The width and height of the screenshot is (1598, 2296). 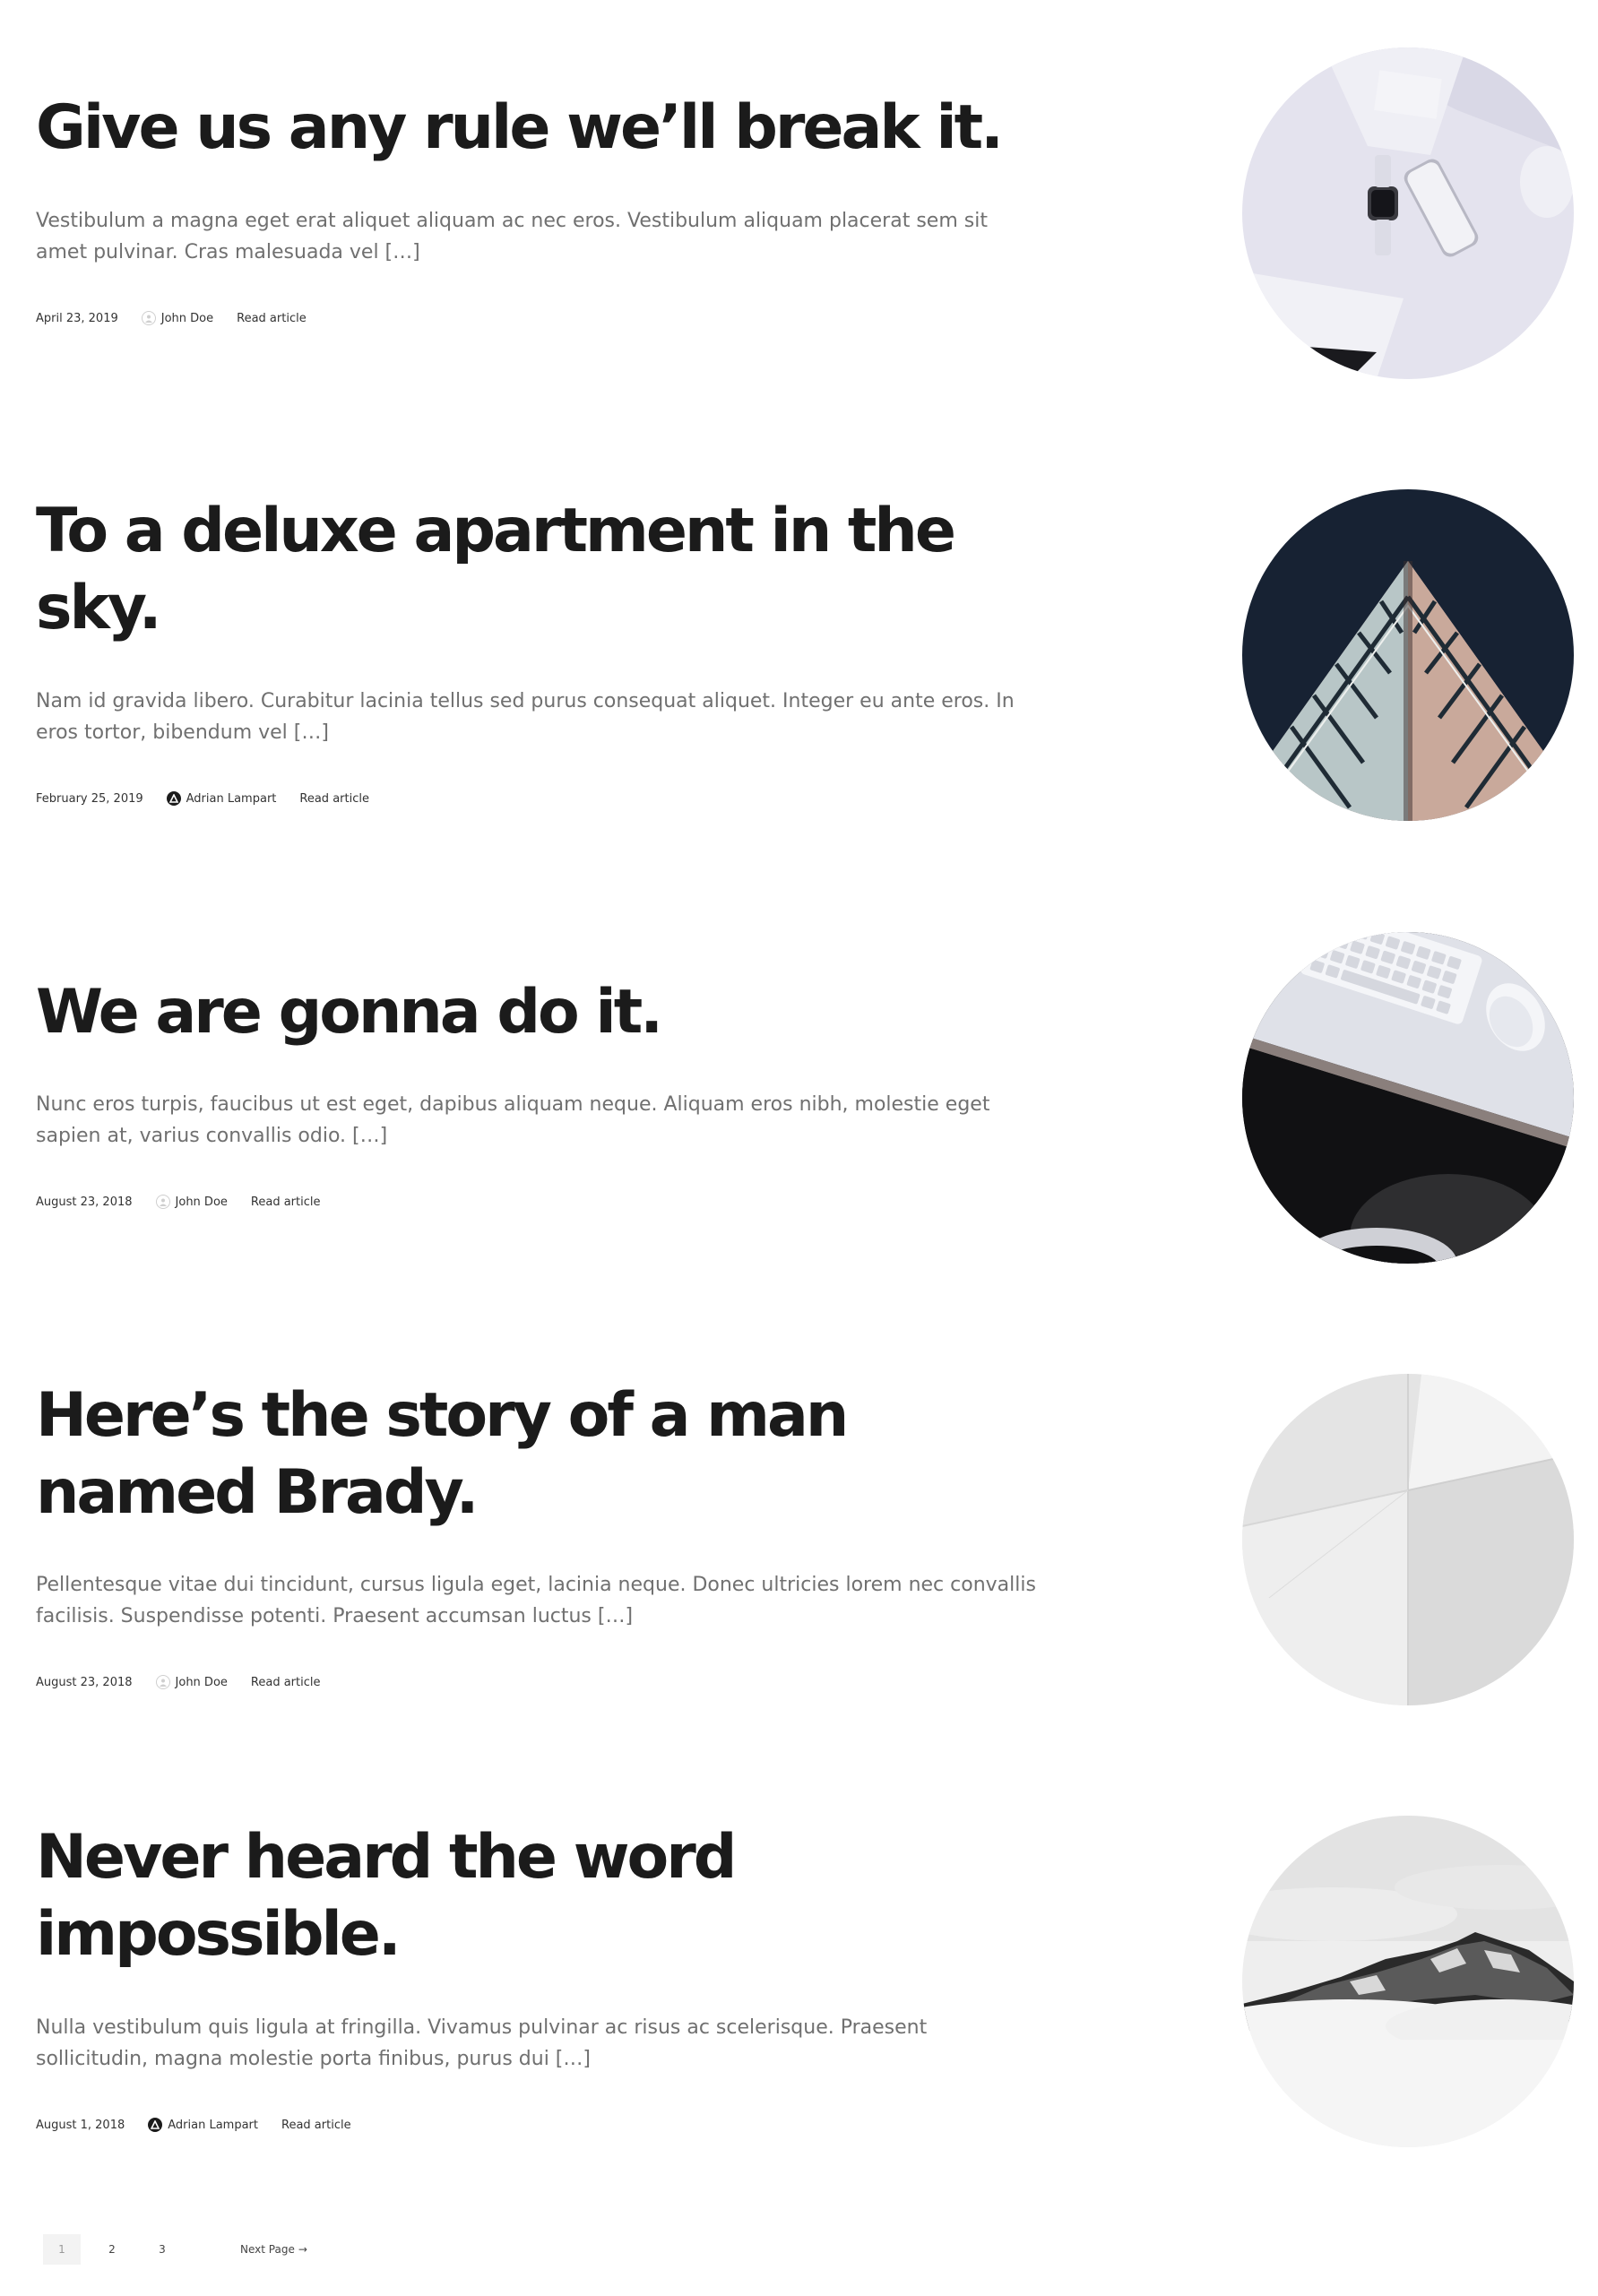 I want to click on post-title: To a deluxe apartment in the sky., so click(x=547, y=570).